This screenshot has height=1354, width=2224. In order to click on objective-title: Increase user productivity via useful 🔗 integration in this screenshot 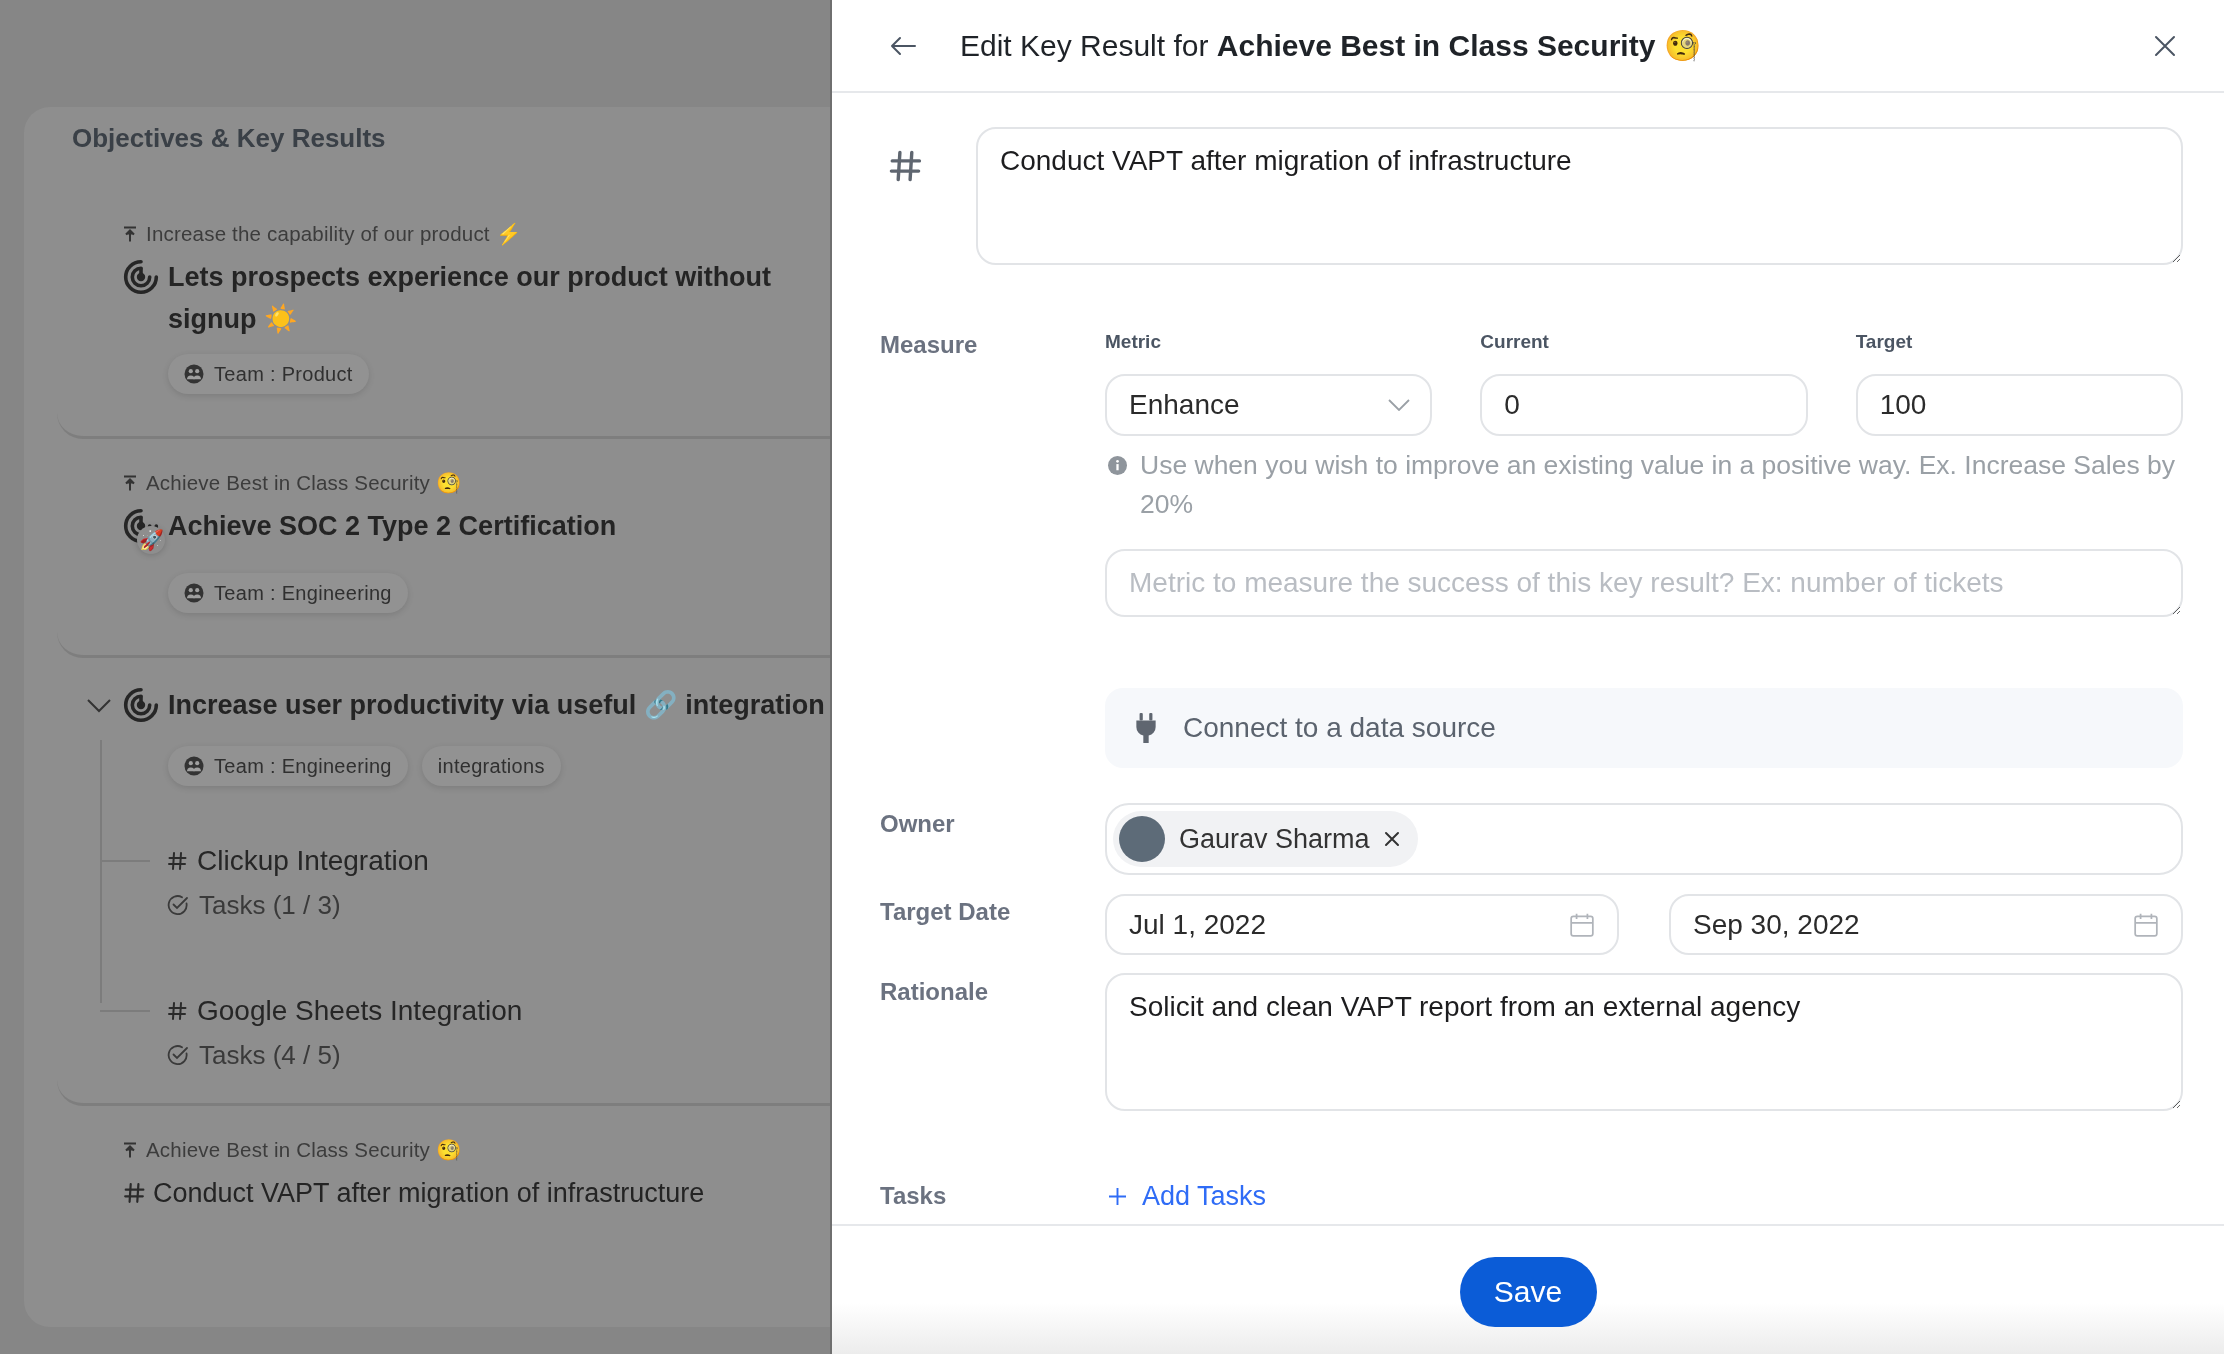, I will do `click(496, 705)`.